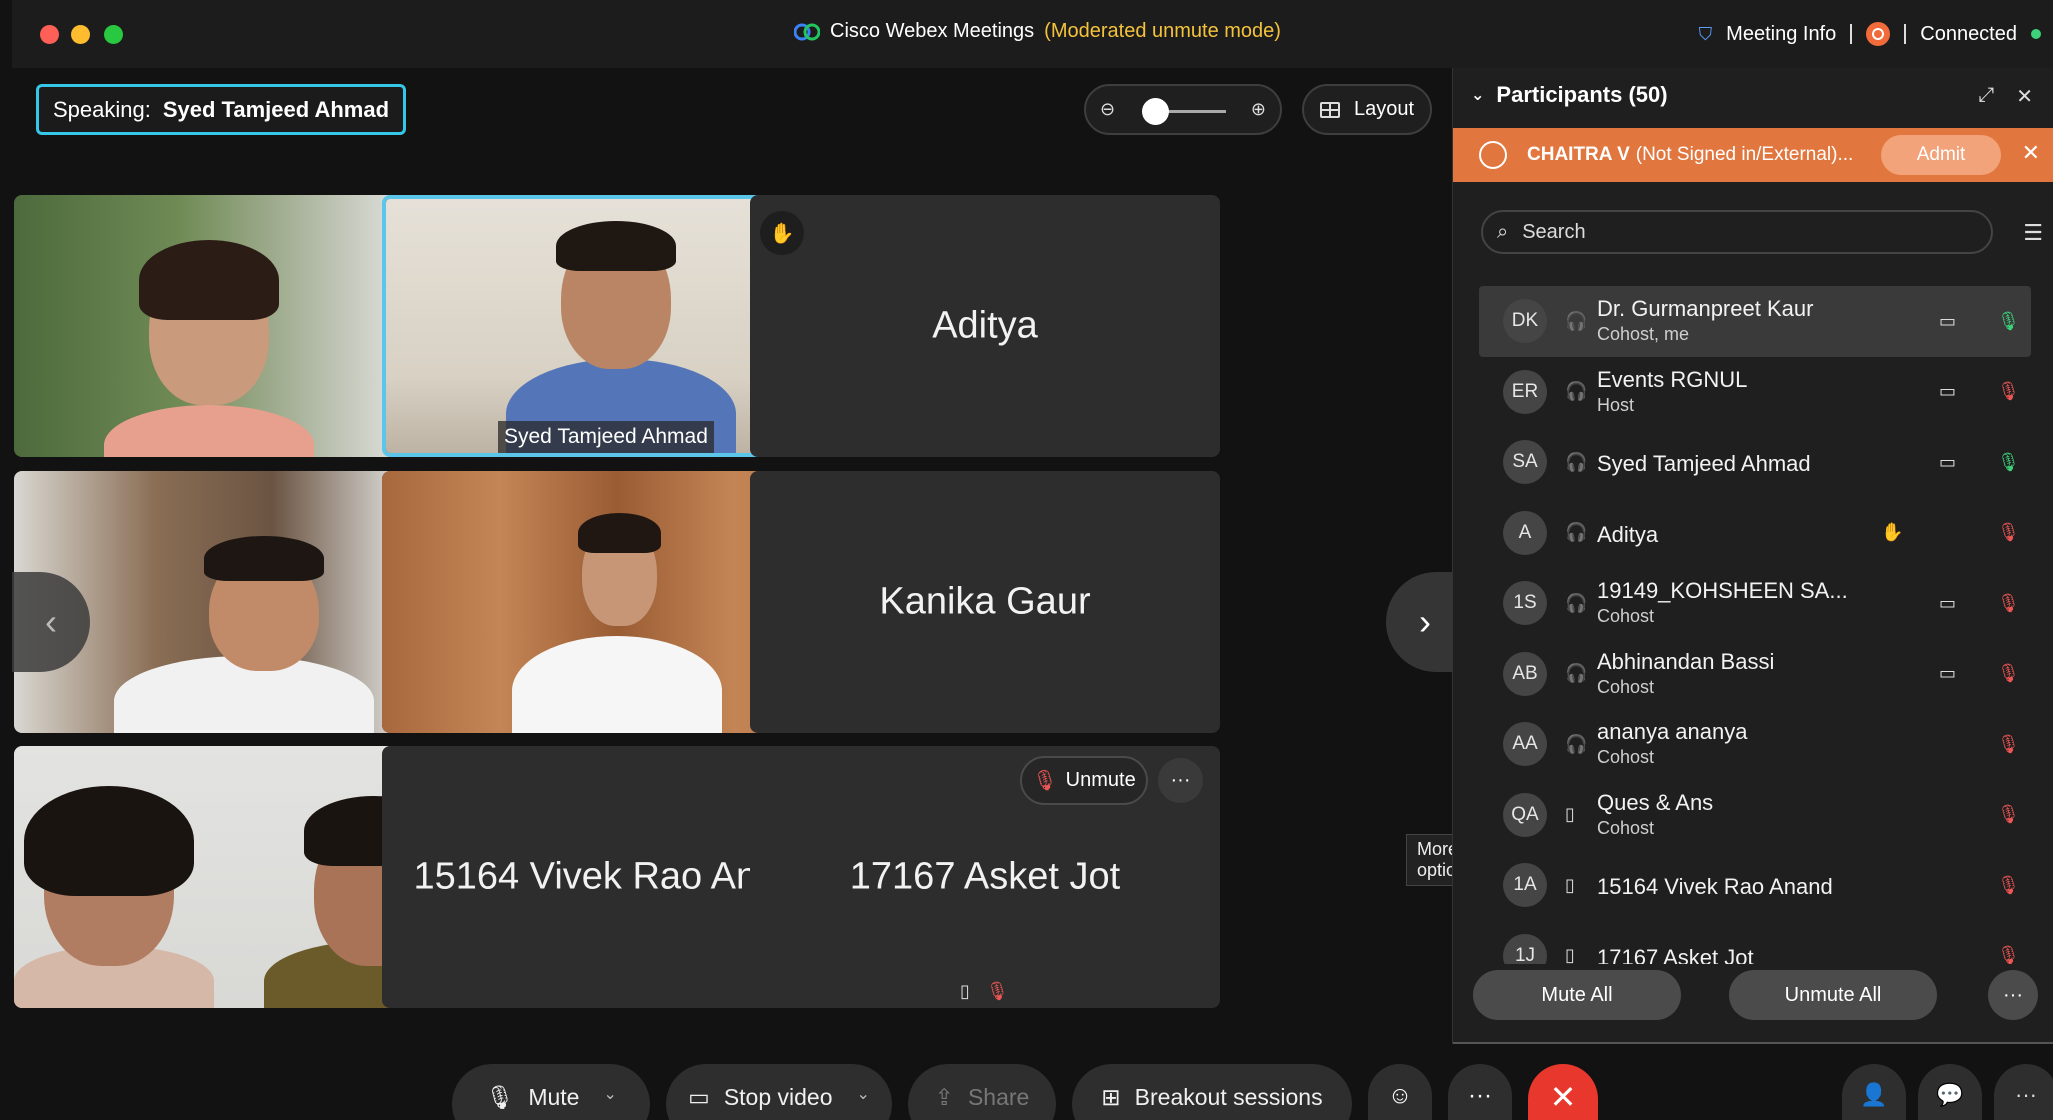  What do you see at coordinates (1755, 462) in the screenshot?
I see `participant-row: SA 🎧 Syed Tamjeed Ahmad ▭ 🎙` at bounding box center [1755, 462].